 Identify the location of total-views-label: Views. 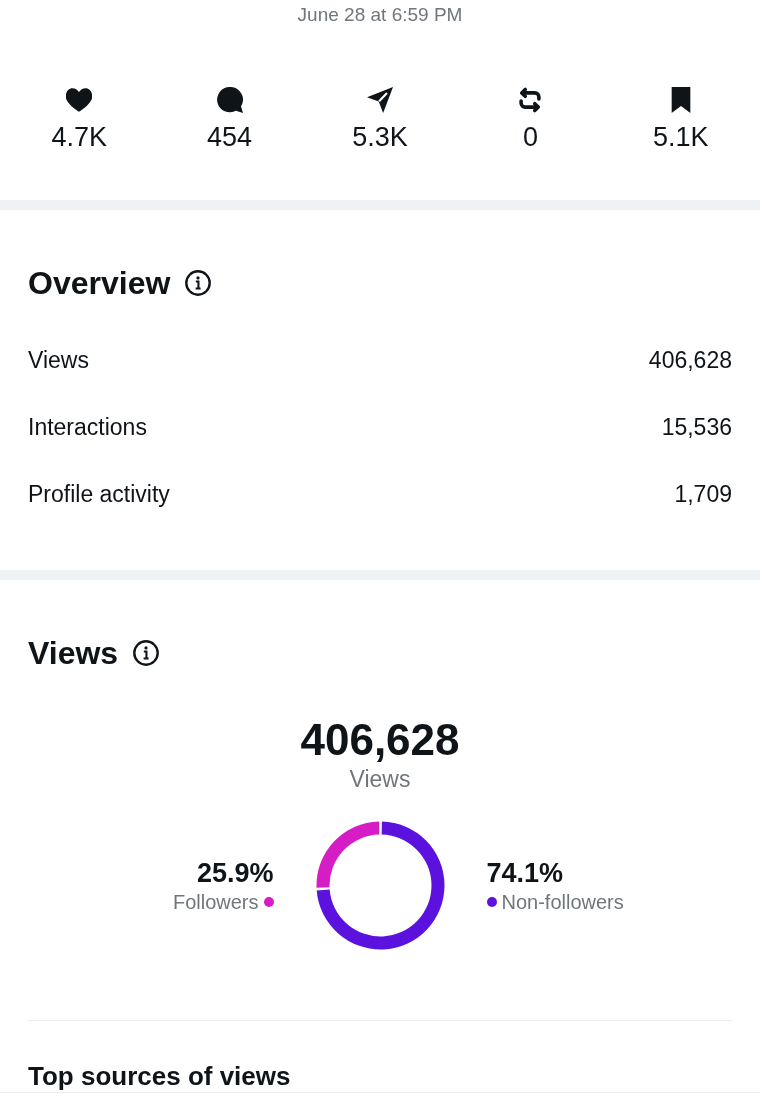
(380, 779).